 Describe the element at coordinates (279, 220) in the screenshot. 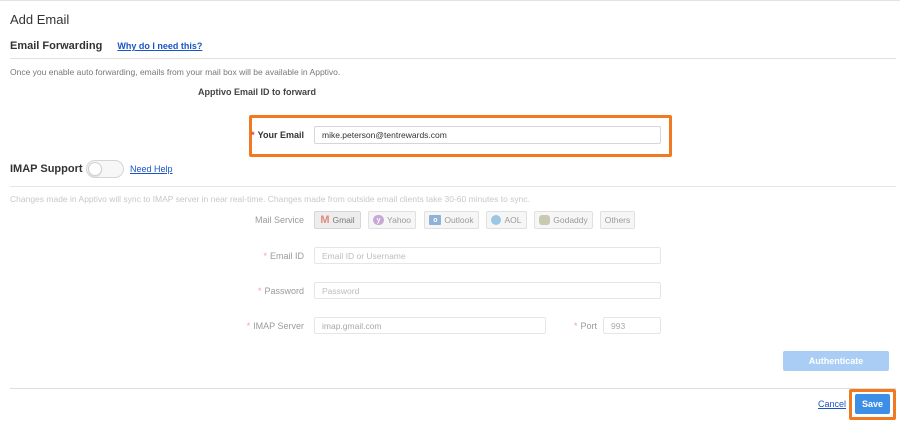

I see `mail-service-label: Mail Service` at that location.